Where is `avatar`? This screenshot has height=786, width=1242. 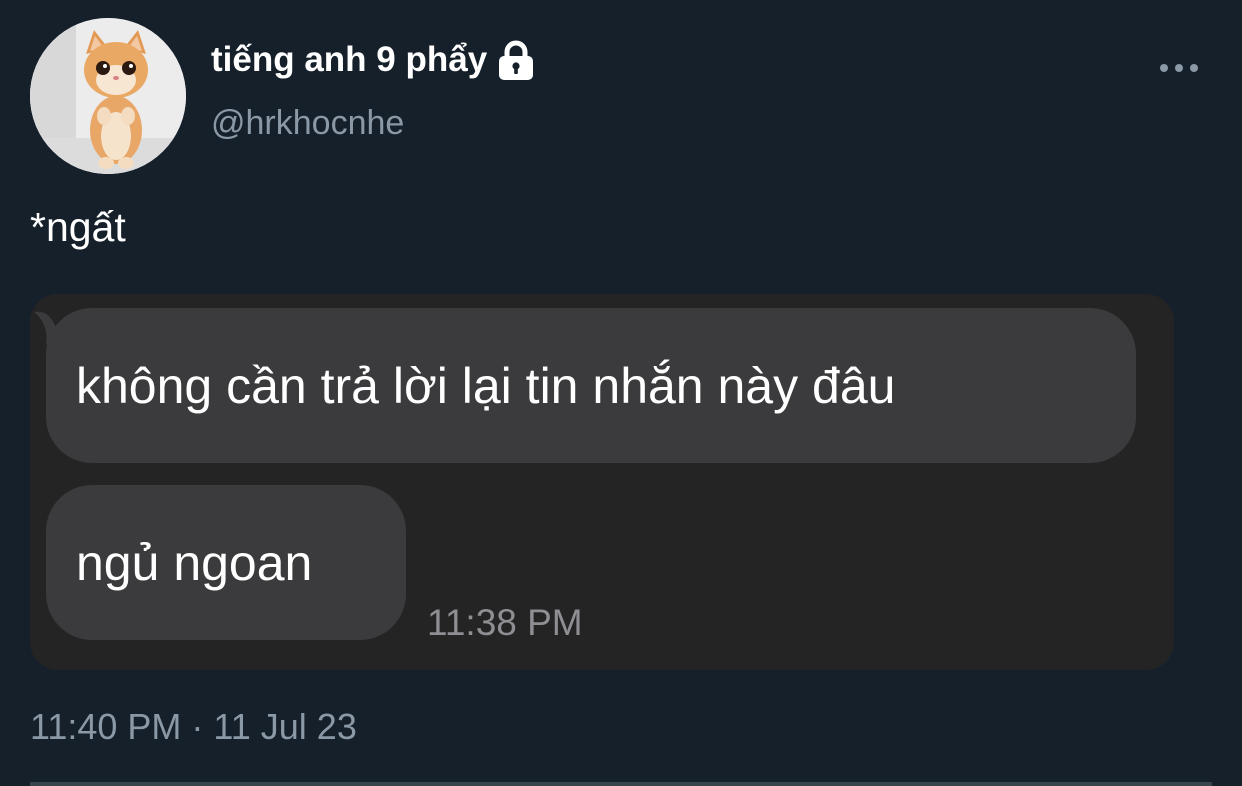
avatar is located at coordinates (108, 96).